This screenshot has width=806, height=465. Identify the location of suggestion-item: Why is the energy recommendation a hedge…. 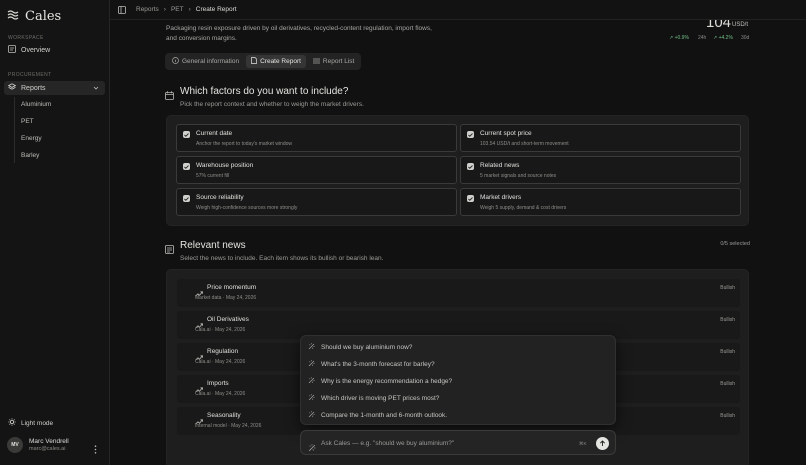
(380, 381).